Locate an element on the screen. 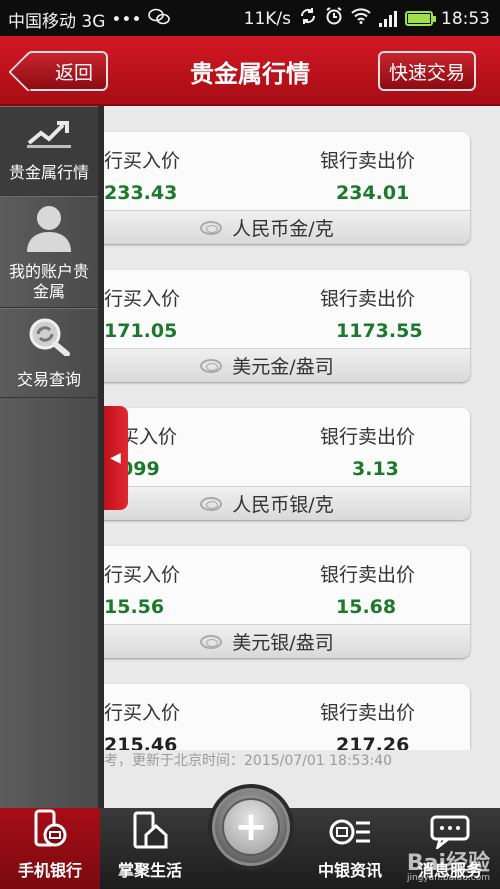 The image size is (500, 889). nav-life: 掌聚生活 is located at coordinates (150, 848).